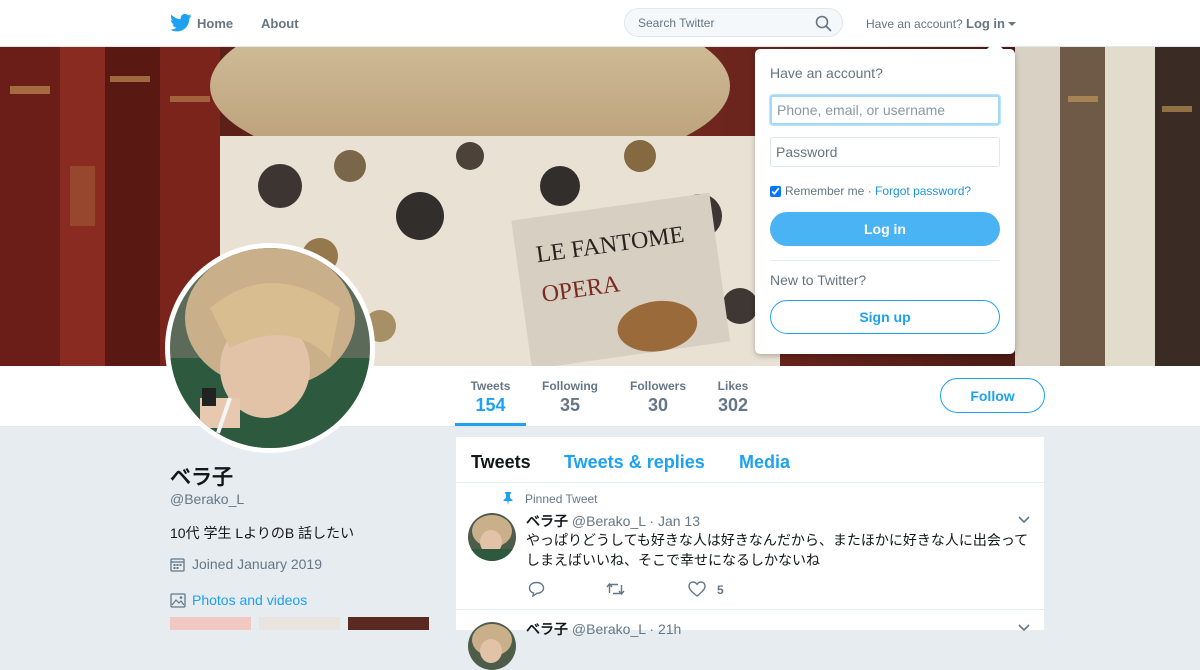  What do you see at coordinates (181, 23) in the screenshot?
I see `twitter-bird-icon` at bounding box center [181, 23].